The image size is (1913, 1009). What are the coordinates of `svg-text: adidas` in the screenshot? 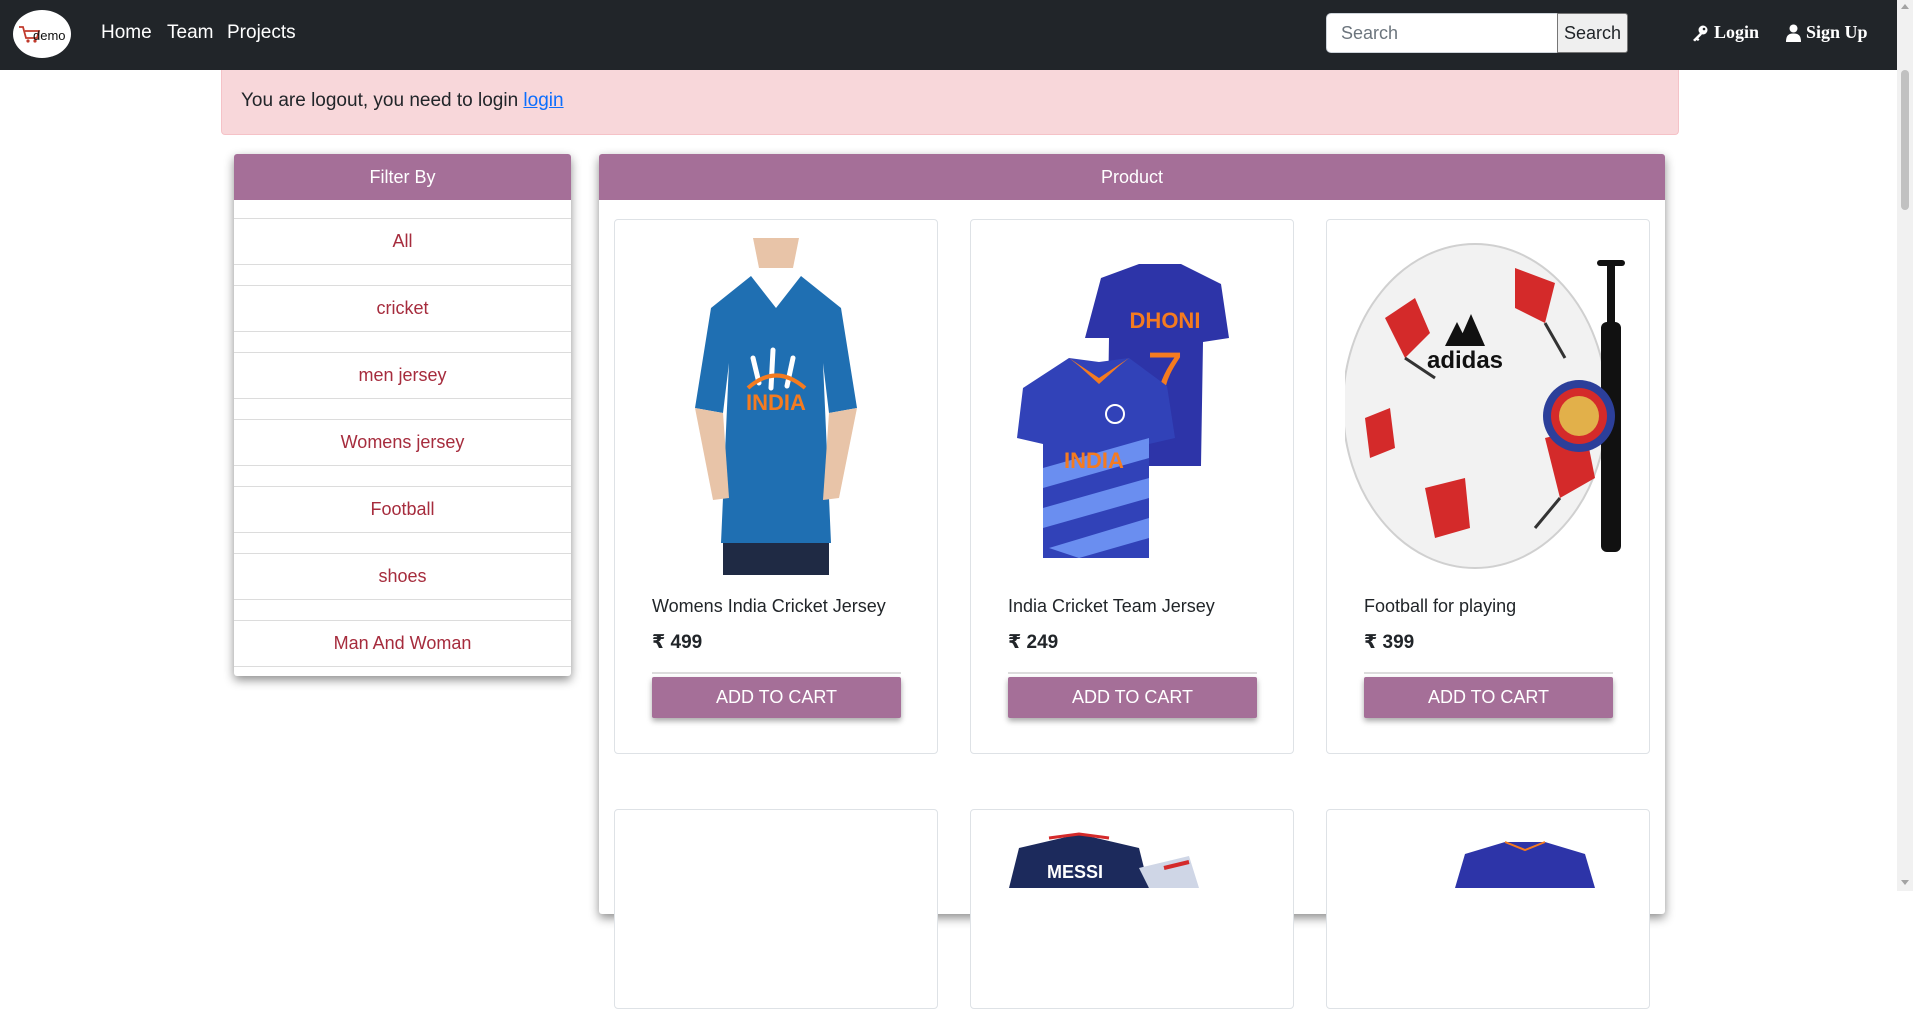 It's located at (1465, 360).